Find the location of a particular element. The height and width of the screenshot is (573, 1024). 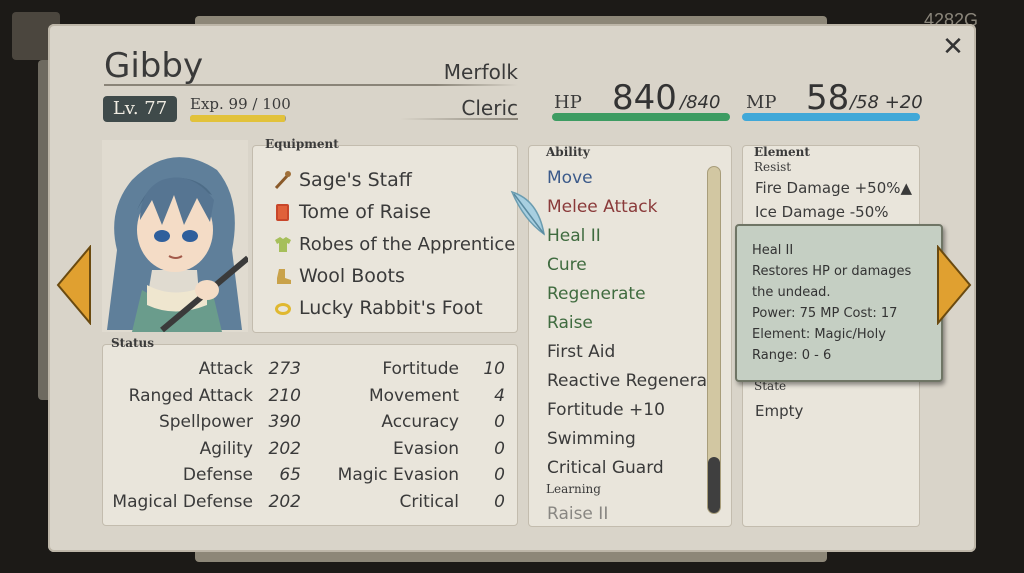

character-name: Gibby is located at coordinates (154, 66).